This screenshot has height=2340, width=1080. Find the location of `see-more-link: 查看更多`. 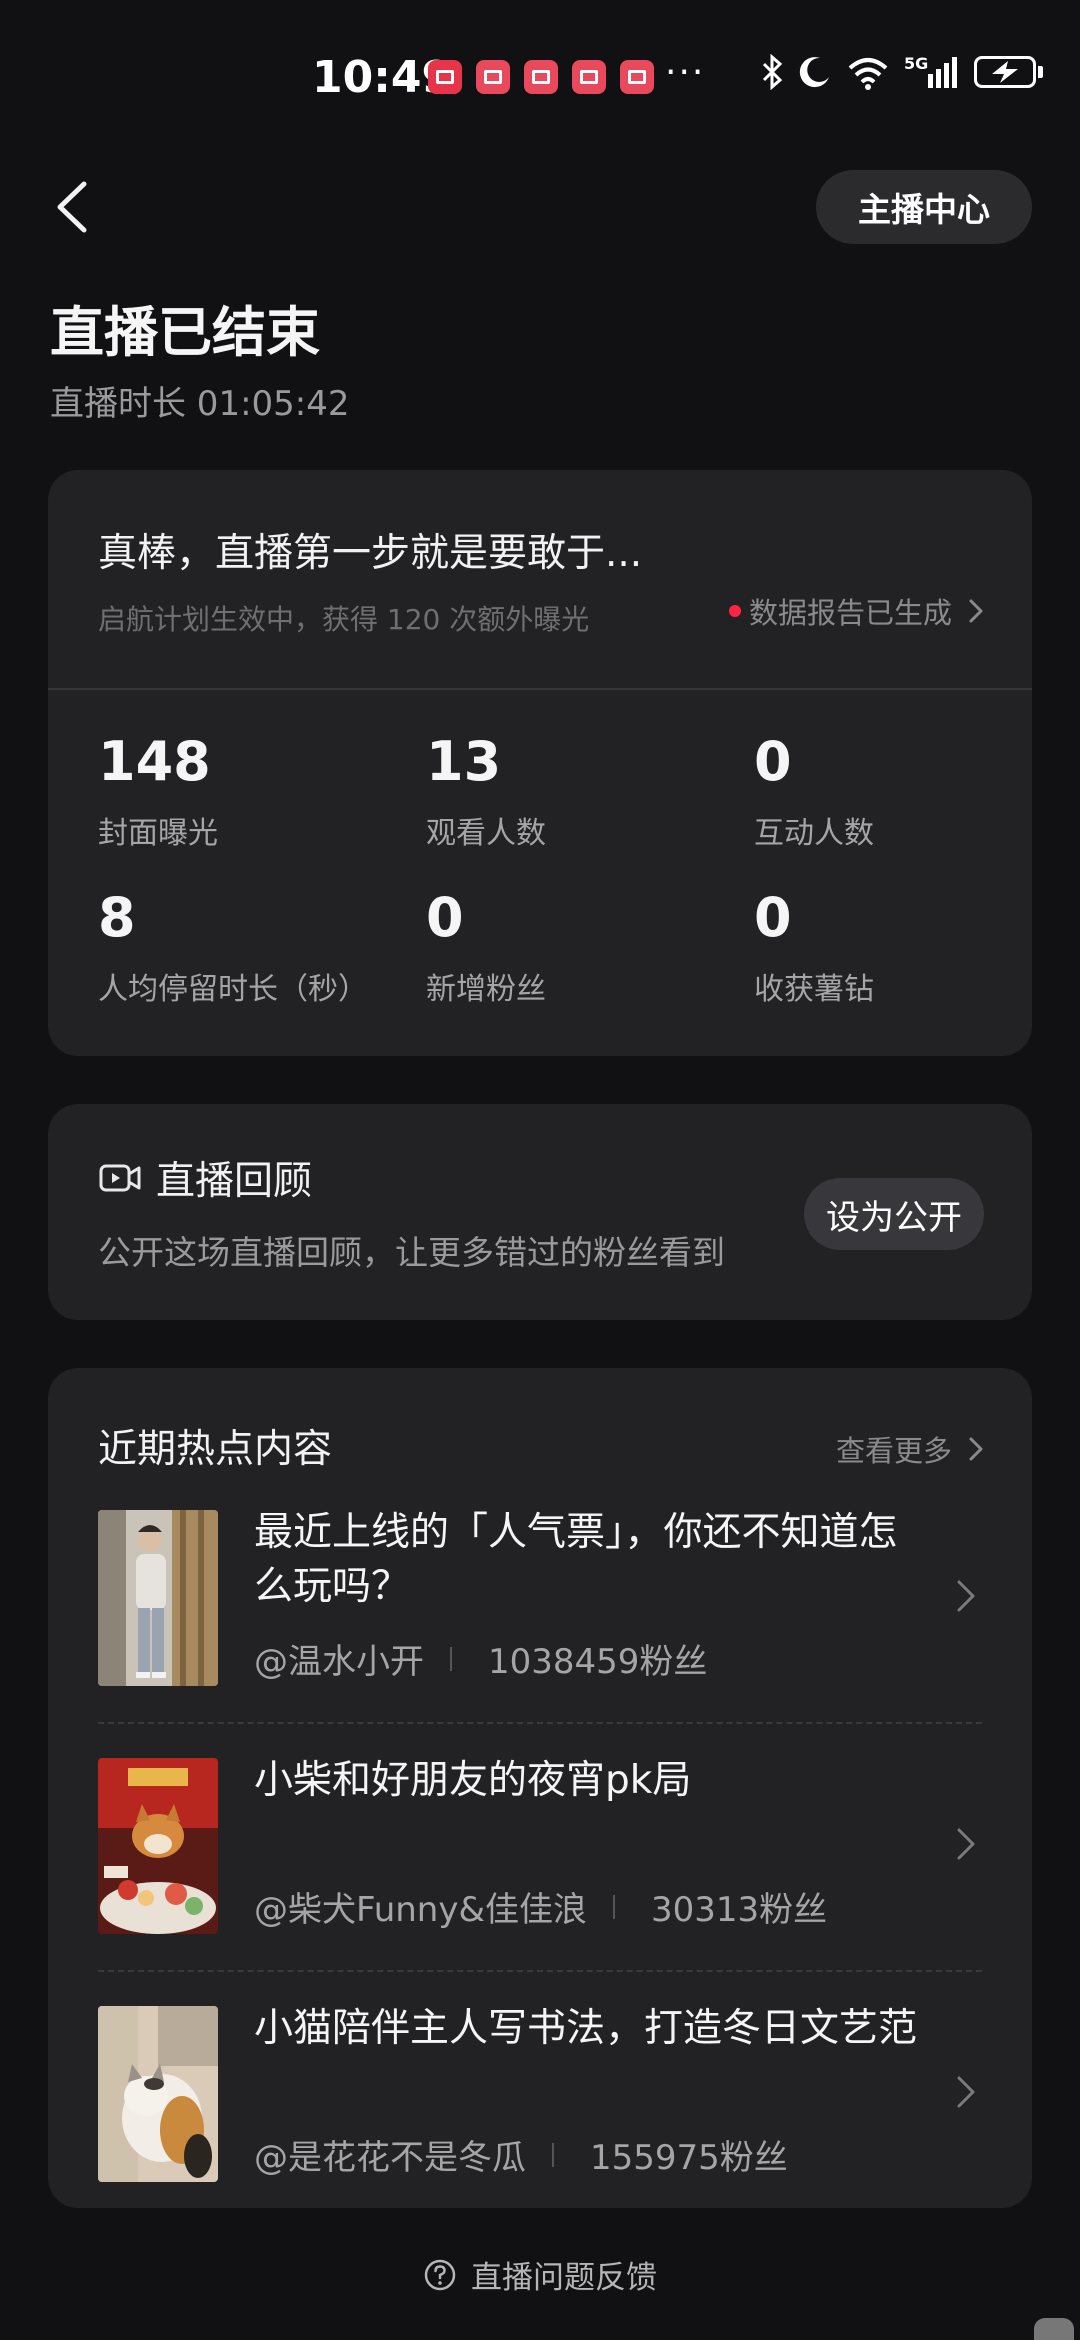

see-more-link: 查看更多 is located at coordinates (910, 1449).